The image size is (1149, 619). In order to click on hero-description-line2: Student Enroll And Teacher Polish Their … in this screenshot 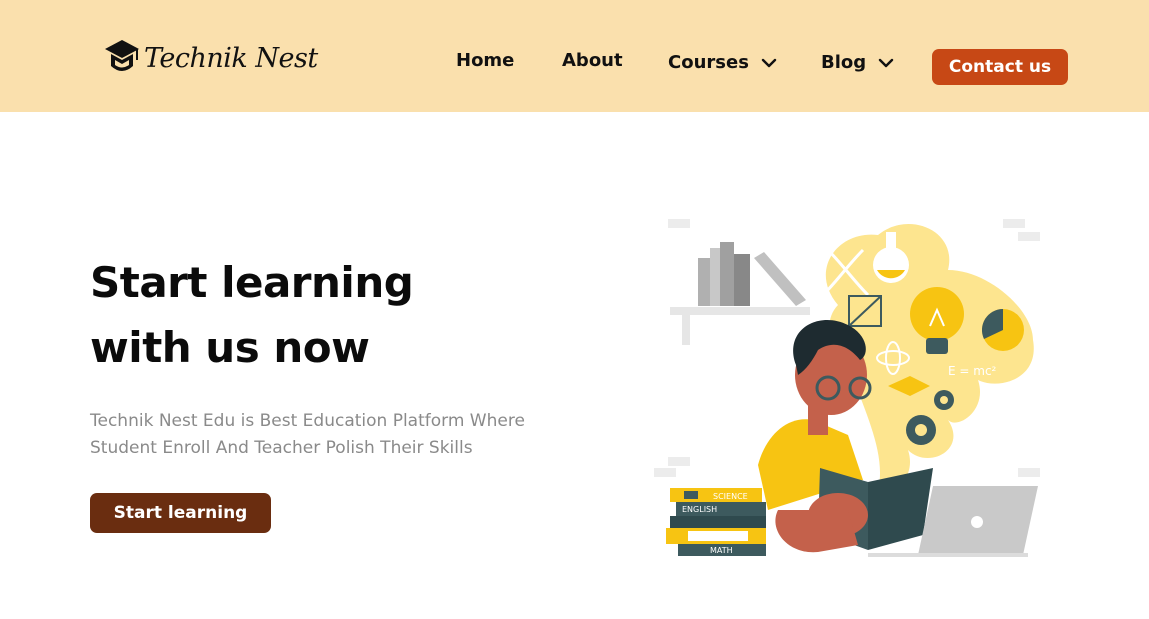, I will do `click(281, 448)`.